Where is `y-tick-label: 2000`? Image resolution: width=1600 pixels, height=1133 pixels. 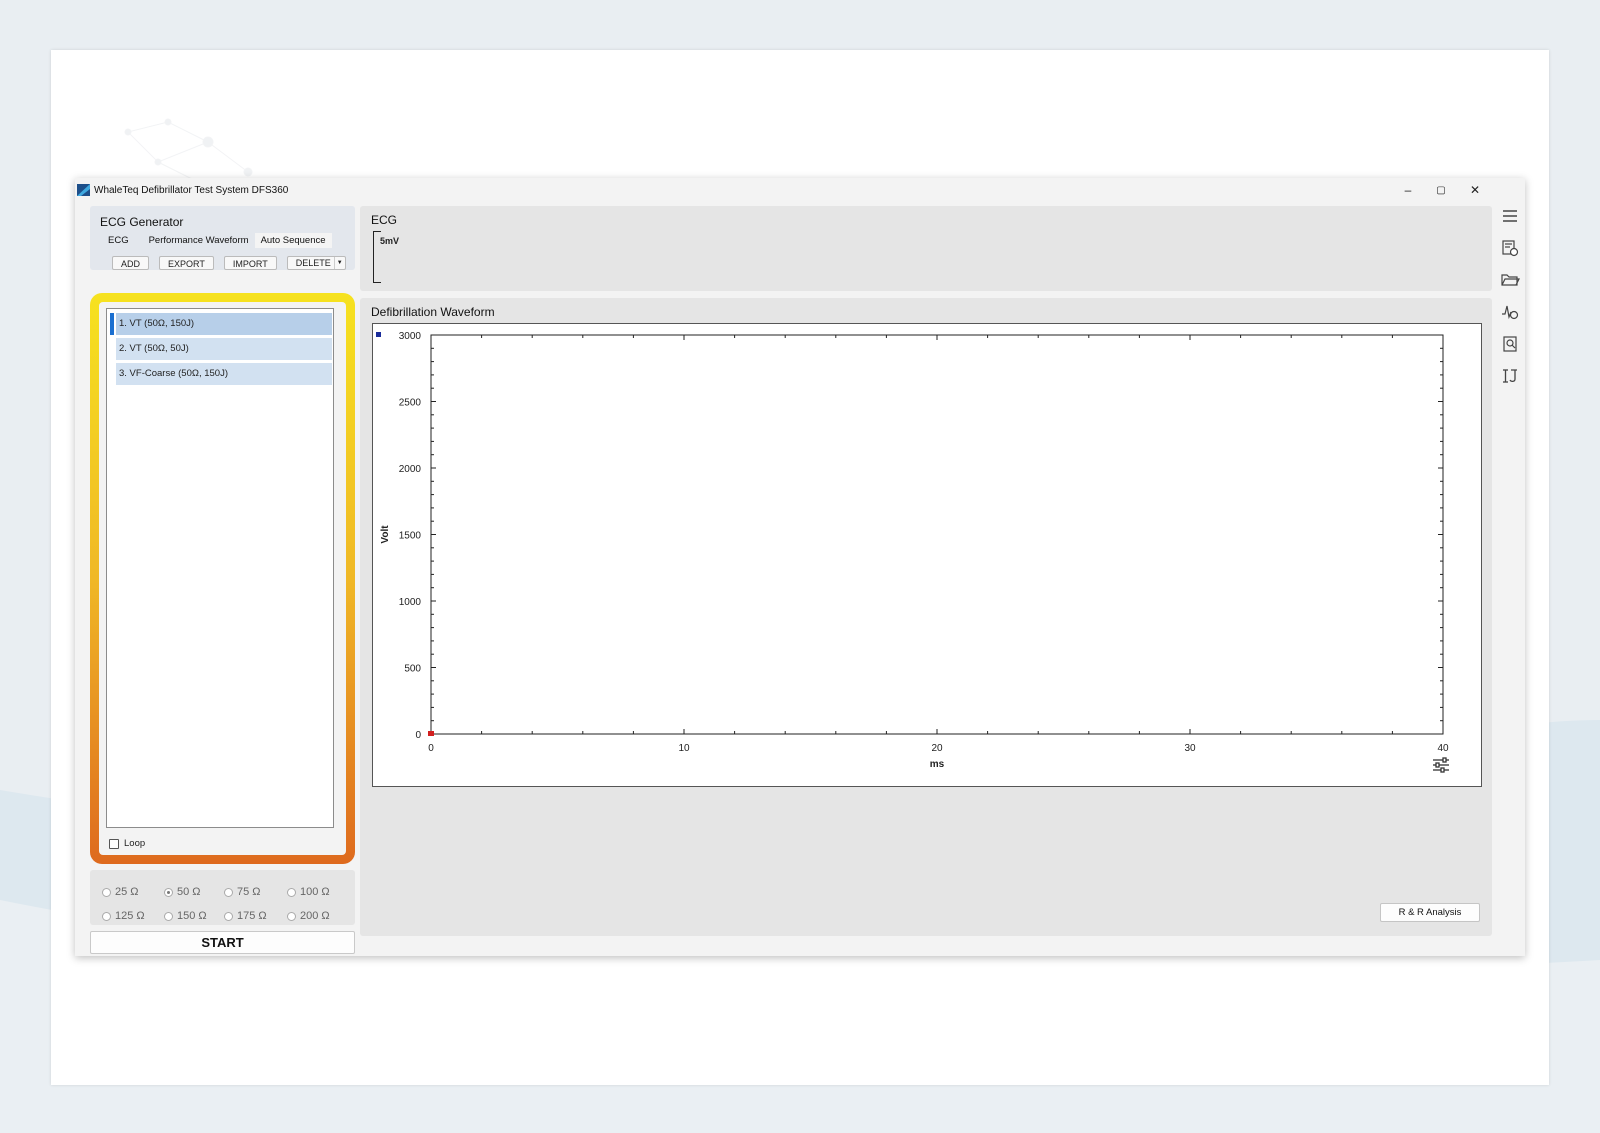 y-tick-label: 2000 is located at coordinates (410, 469).